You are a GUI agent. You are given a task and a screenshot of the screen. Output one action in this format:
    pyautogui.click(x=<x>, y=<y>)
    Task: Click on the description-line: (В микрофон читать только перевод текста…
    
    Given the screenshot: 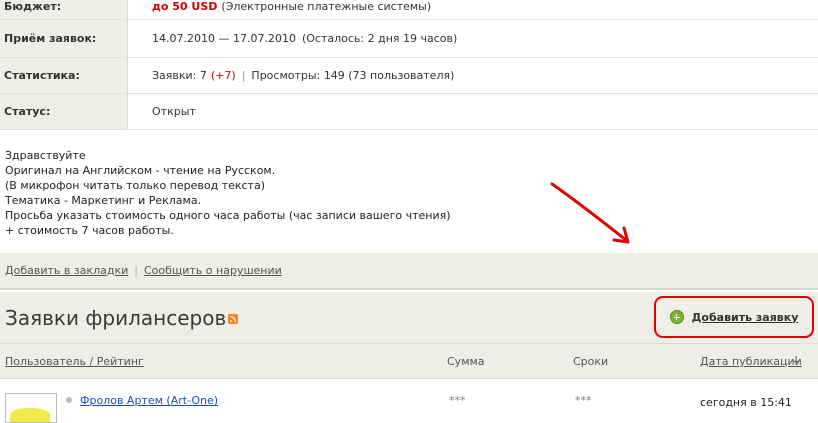 What is the action you would take?
    pyautogui.click(x=135, y=185)
    